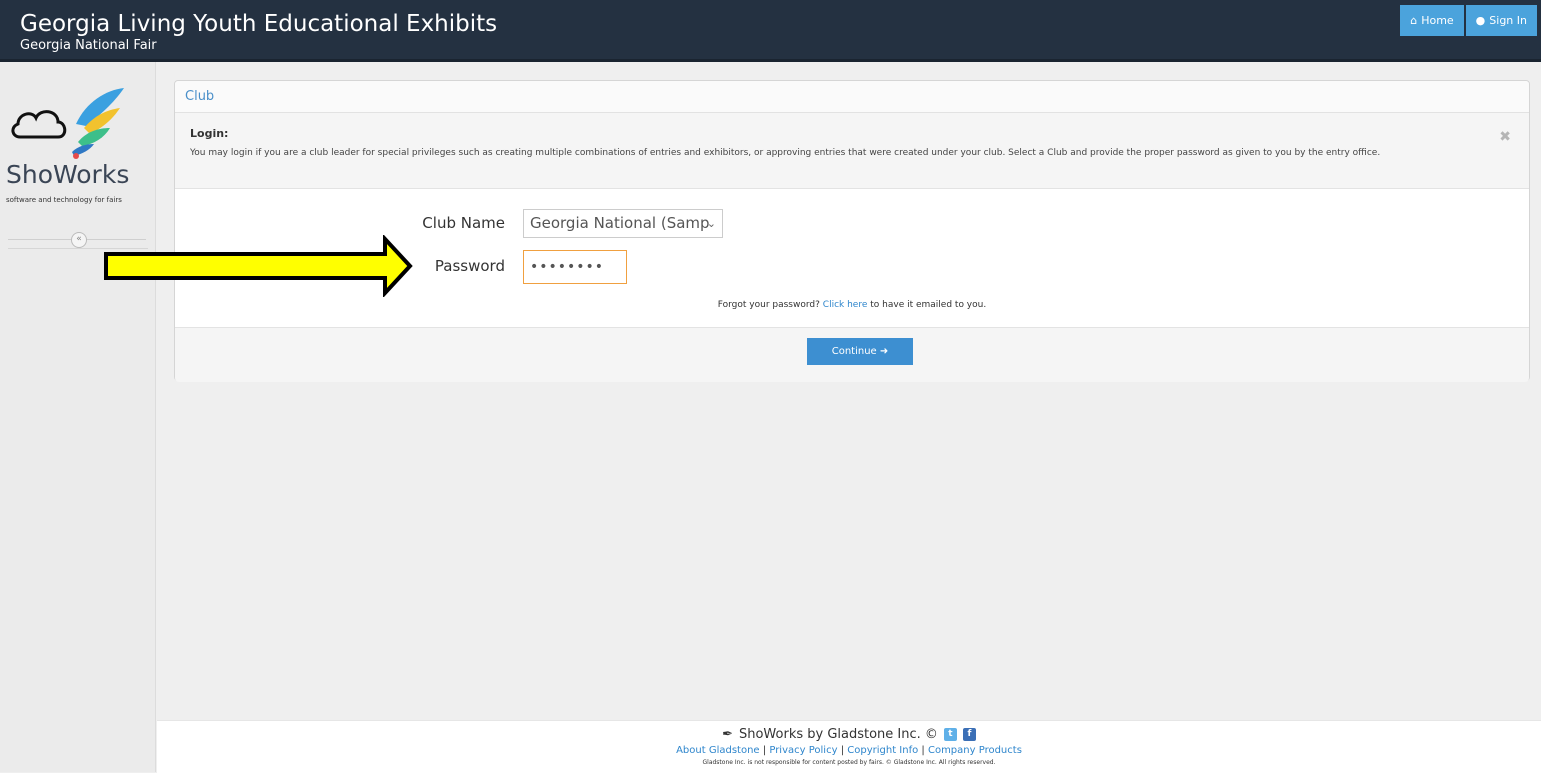  Describe the element at coordinates (950, 734) in the screenshot. I see `twitter-icon: t` at that location.